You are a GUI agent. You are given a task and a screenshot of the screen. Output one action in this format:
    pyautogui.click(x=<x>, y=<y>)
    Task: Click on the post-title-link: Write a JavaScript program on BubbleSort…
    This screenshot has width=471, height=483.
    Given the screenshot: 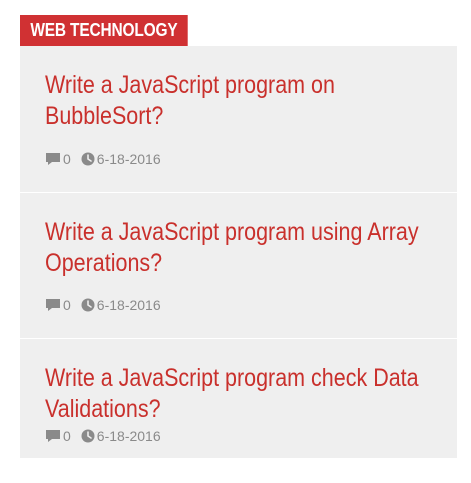 What is the action you would take?
    pyautogui.click(x=238, y=101)
    